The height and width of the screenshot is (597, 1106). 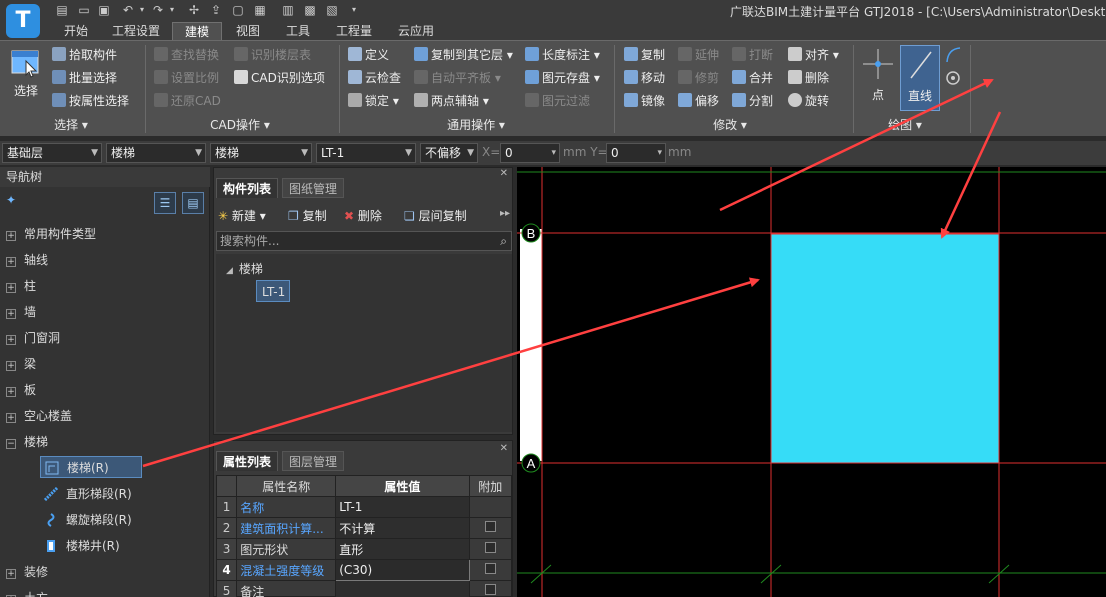 What do you see at coordinates (402, 528) in the screenshot?
I see `value-cell: 不计算` at bounding box center [402, 528].